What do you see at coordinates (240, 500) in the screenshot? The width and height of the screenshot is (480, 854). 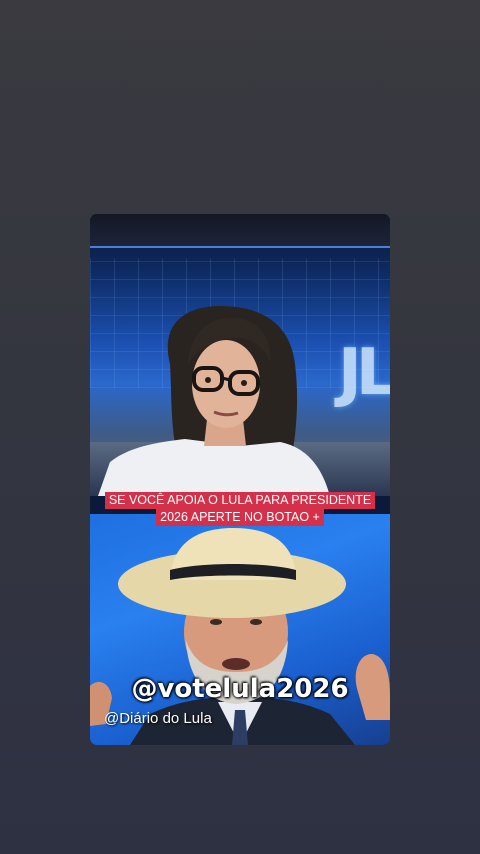 I see `caption-line-1: SE VOCÊ APOIA O LULA PARA PRESIDENTE` at bounding box center [240, 500].